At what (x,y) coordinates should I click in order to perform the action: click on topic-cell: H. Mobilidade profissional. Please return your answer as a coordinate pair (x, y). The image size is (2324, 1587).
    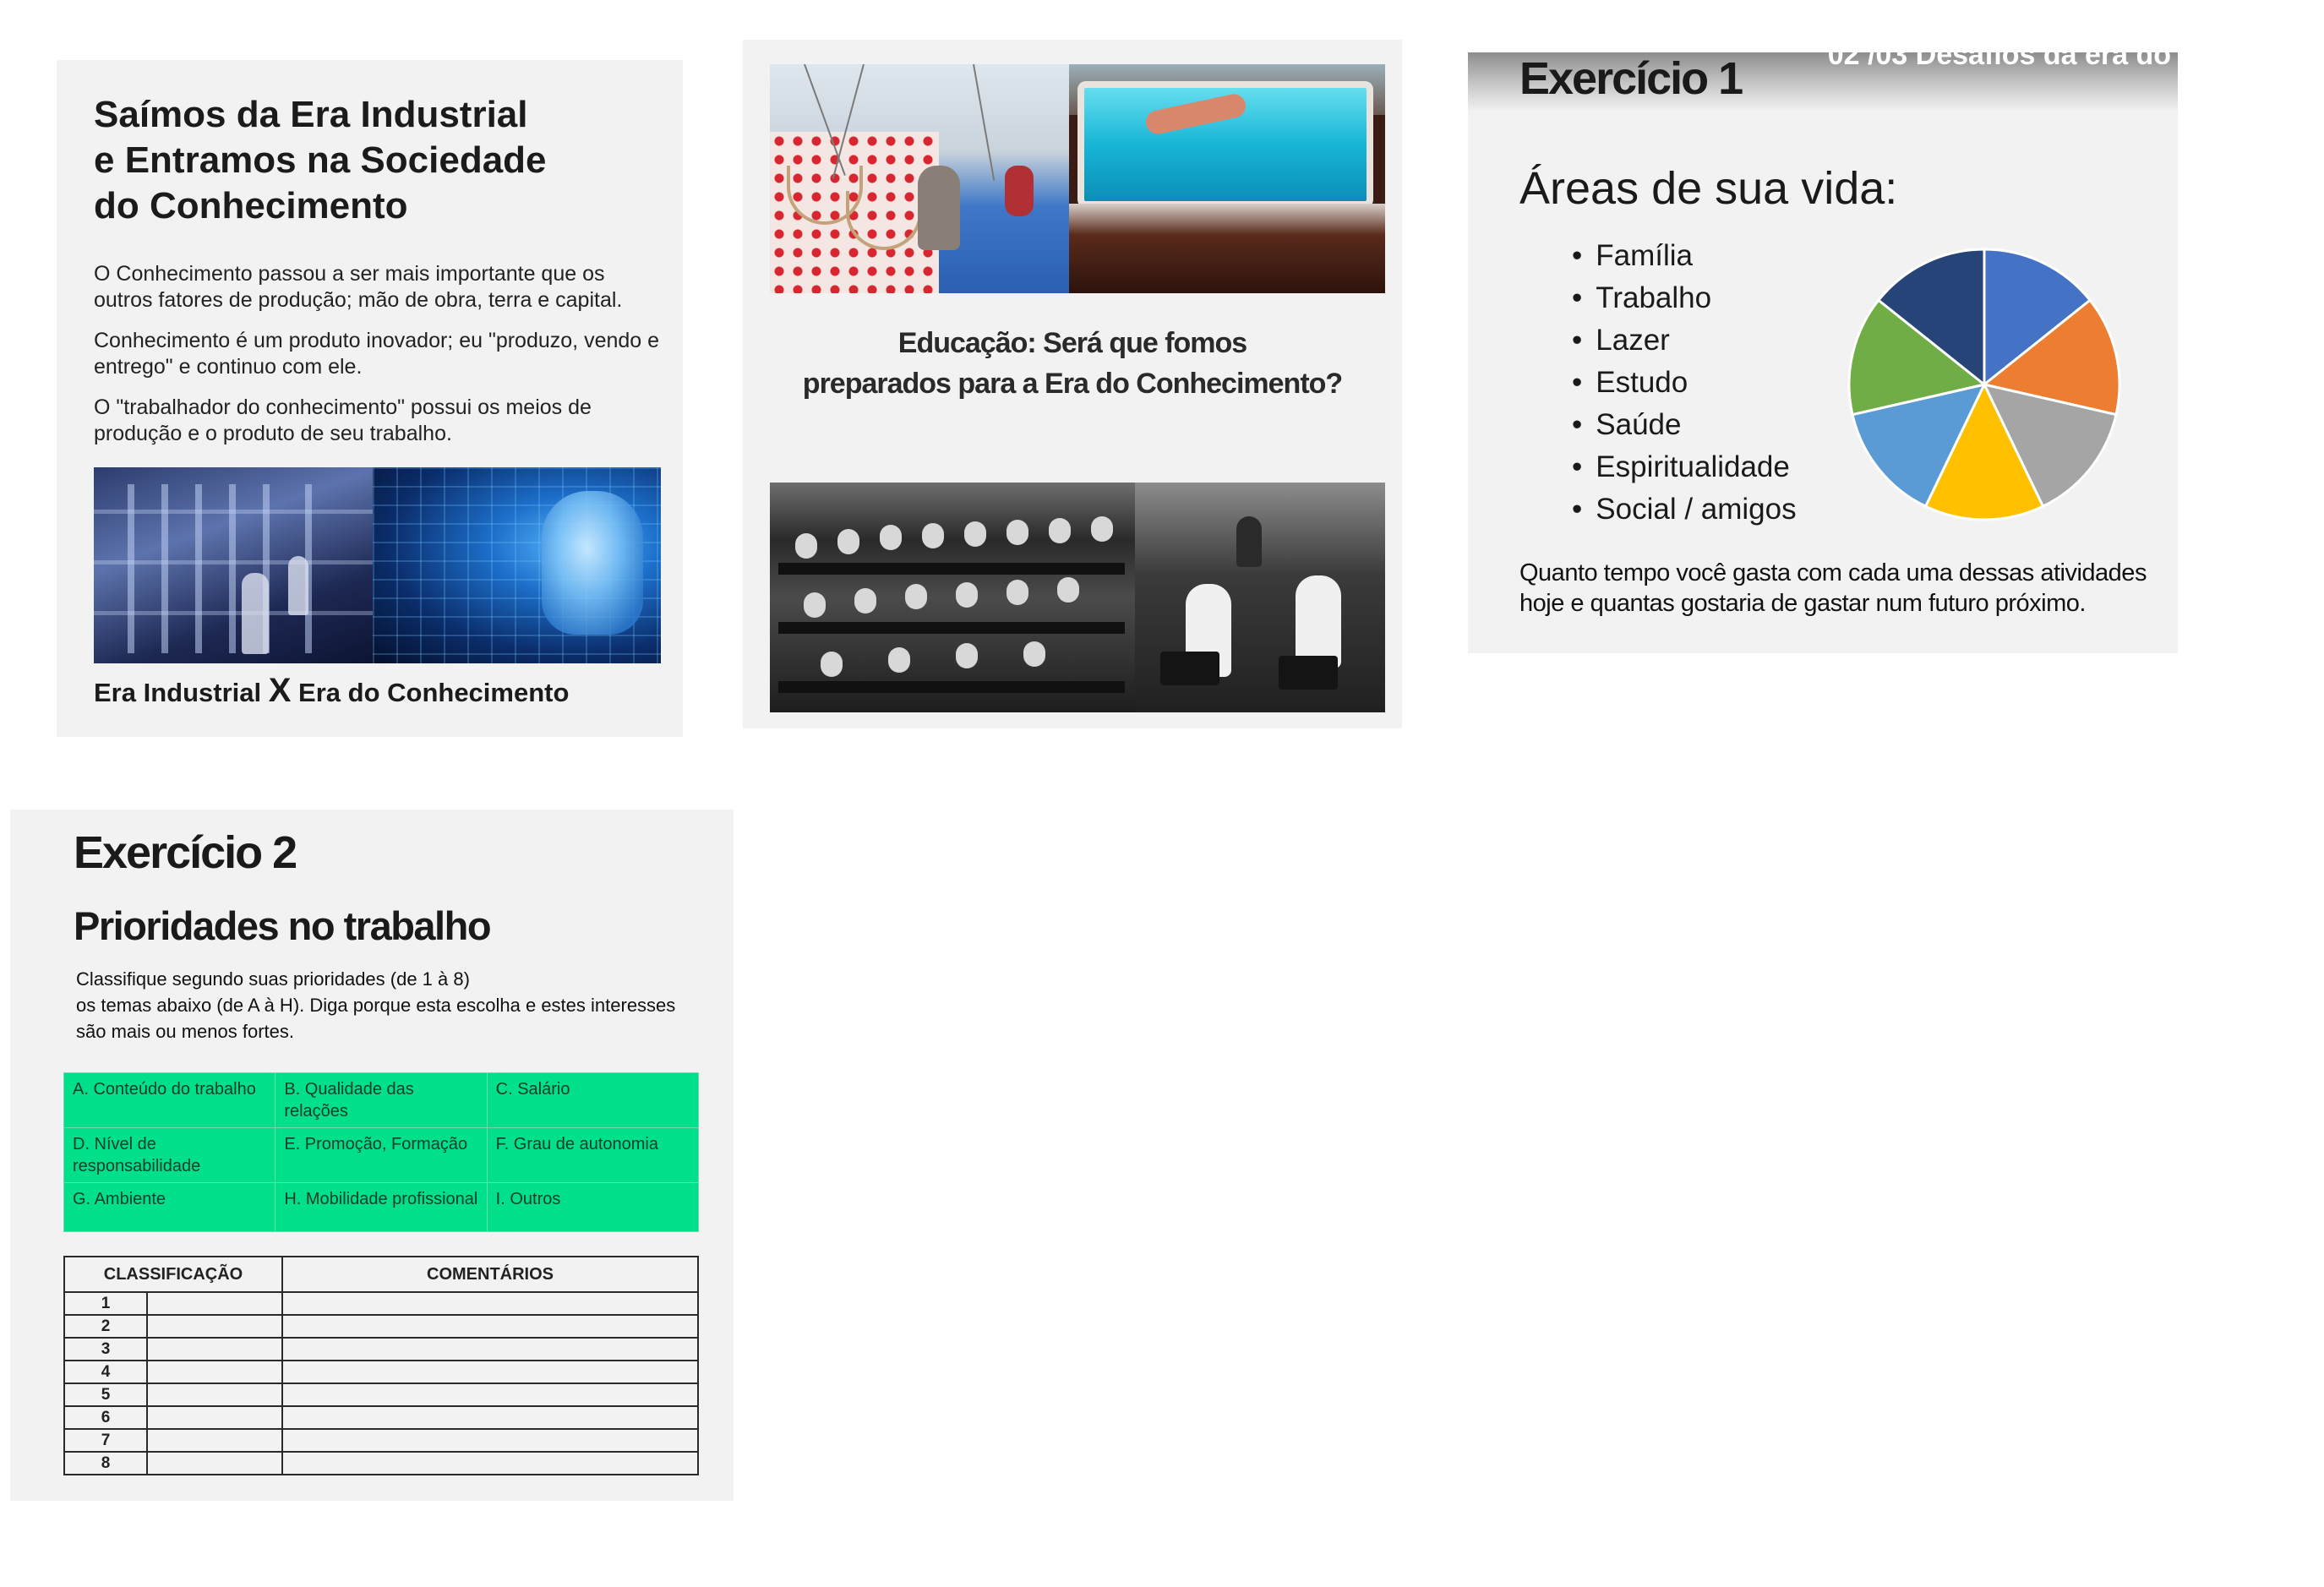
    Looking at the image, I should click on (381, 1207).